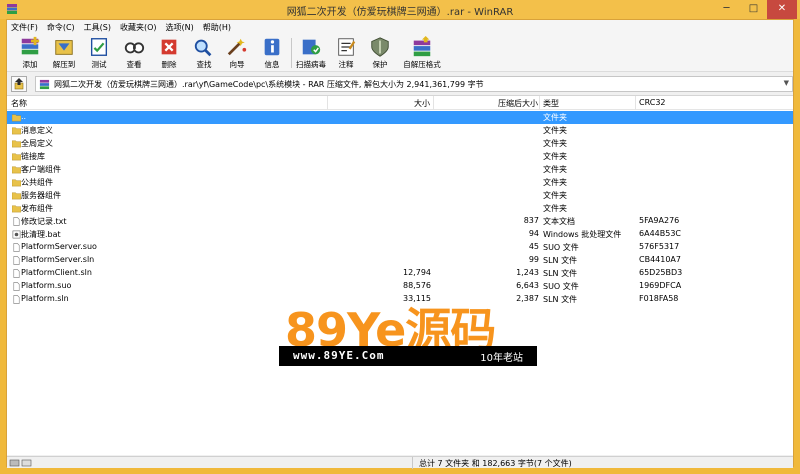 The width and height of the screenshot is (800, 474). What do you see at coordinates (37, 182) in the screenshot?
I see `file-name: 公共组件` at bounding box center [37, 182].